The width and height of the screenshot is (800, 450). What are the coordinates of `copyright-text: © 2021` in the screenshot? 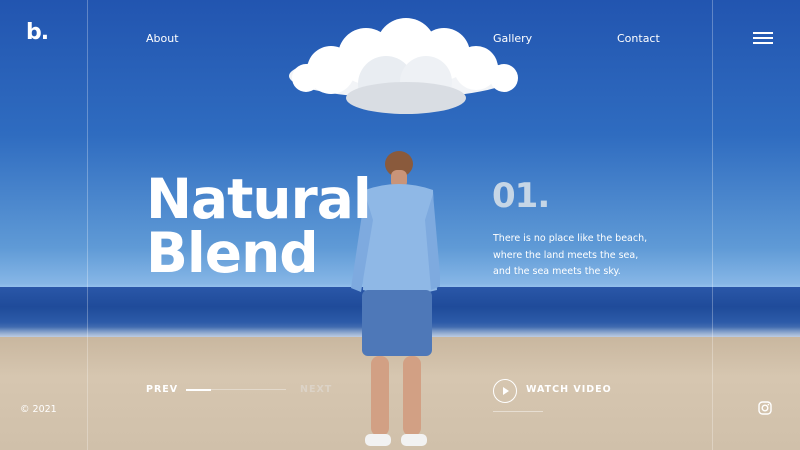 It's located at (38, 409).